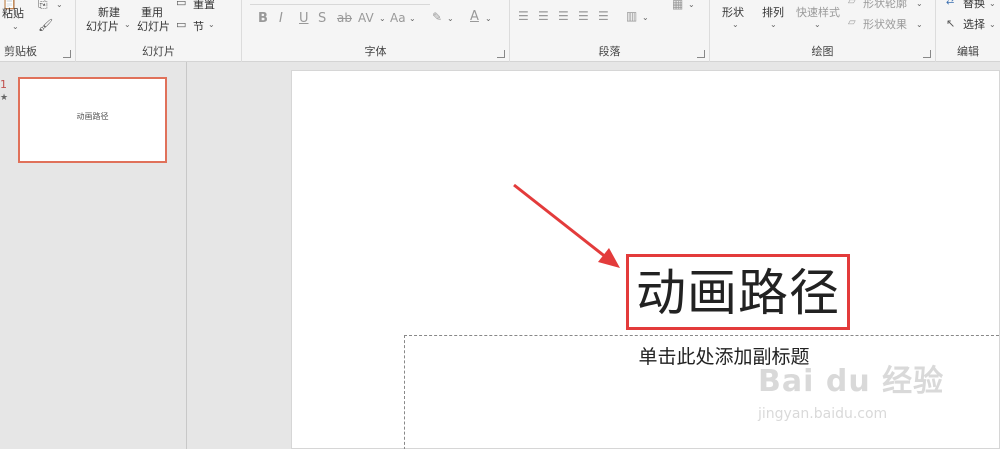 This screenshot has height=449, width=1000. Describe the element at coordinates (885, 5) in the screenshot. I see `shape-outline-button: 形状轮廓` at that location.